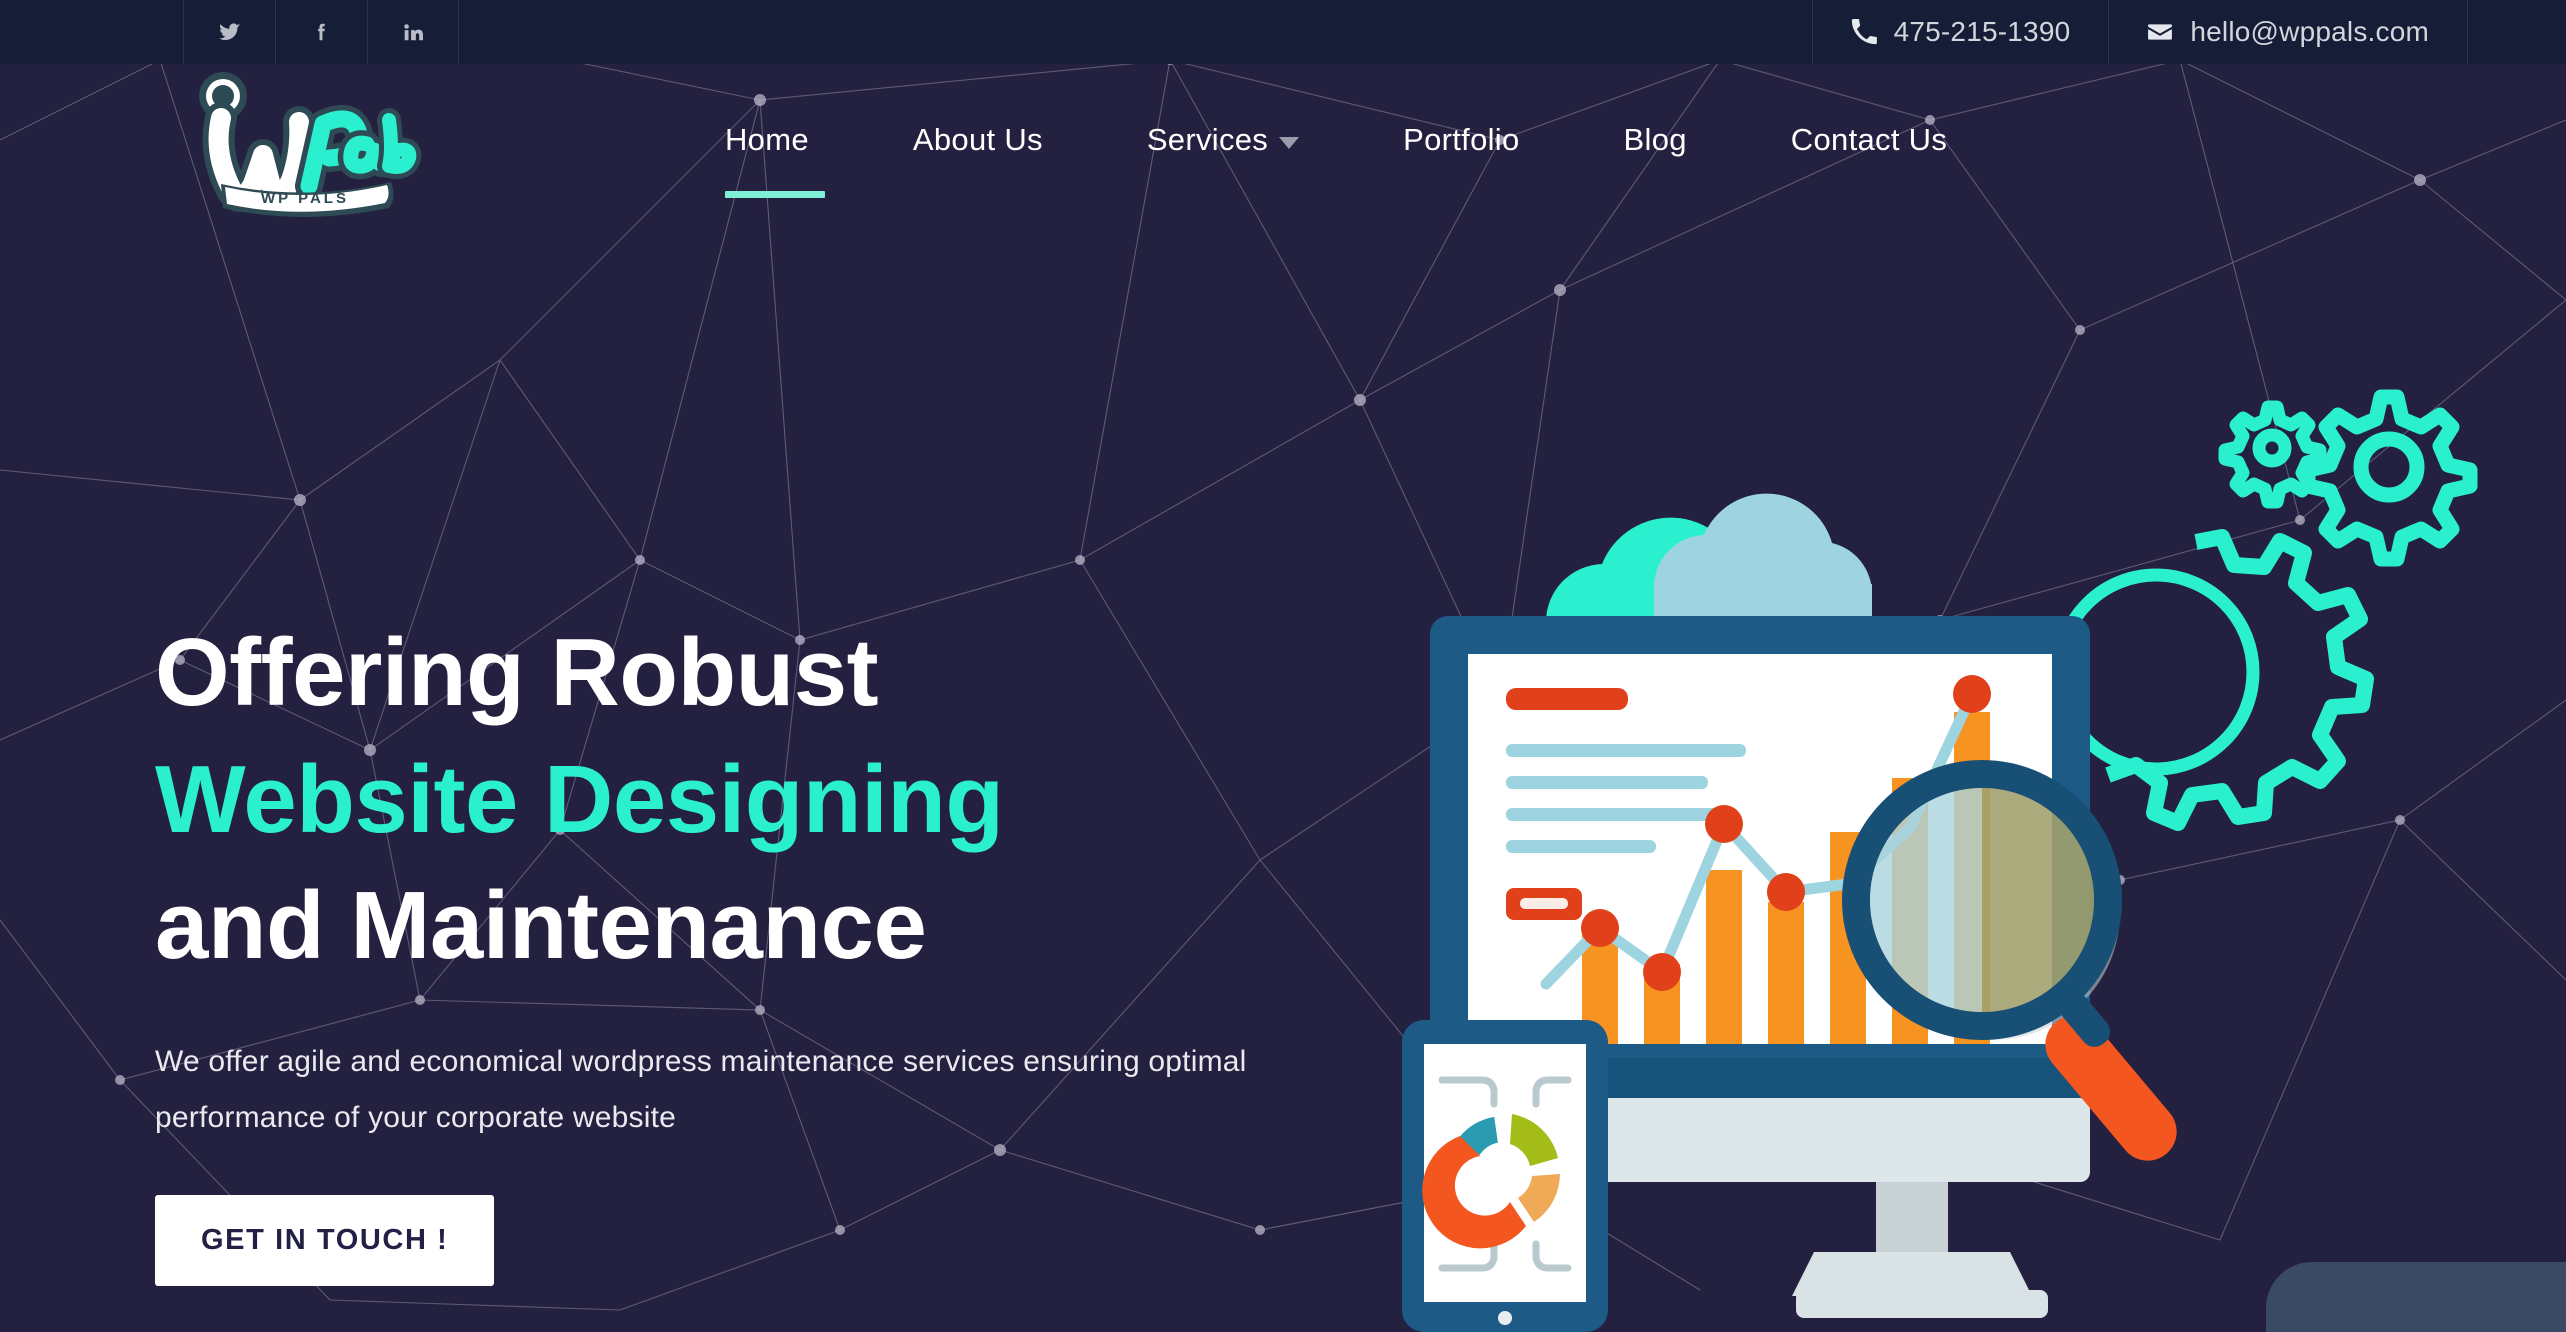 The height and width of the screenshot is (1332, 2566). Describe the element at coordinates (2309, 31) in the screenshot. I see `email-address: hello@wppals.com` at that location.